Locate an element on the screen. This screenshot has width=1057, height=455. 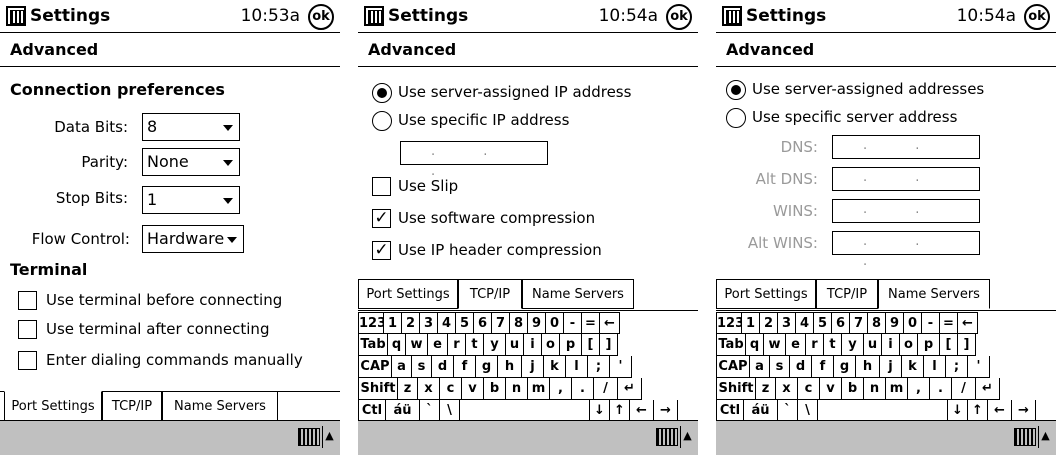
clock: 10:53a is located at coordinates (270, 16).